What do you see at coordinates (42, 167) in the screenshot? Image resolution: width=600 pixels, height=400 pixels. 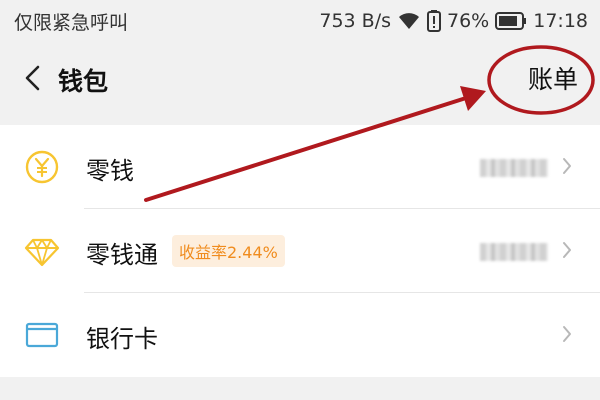 I see `yen-coin-icon` at bounding box center [42, 167].